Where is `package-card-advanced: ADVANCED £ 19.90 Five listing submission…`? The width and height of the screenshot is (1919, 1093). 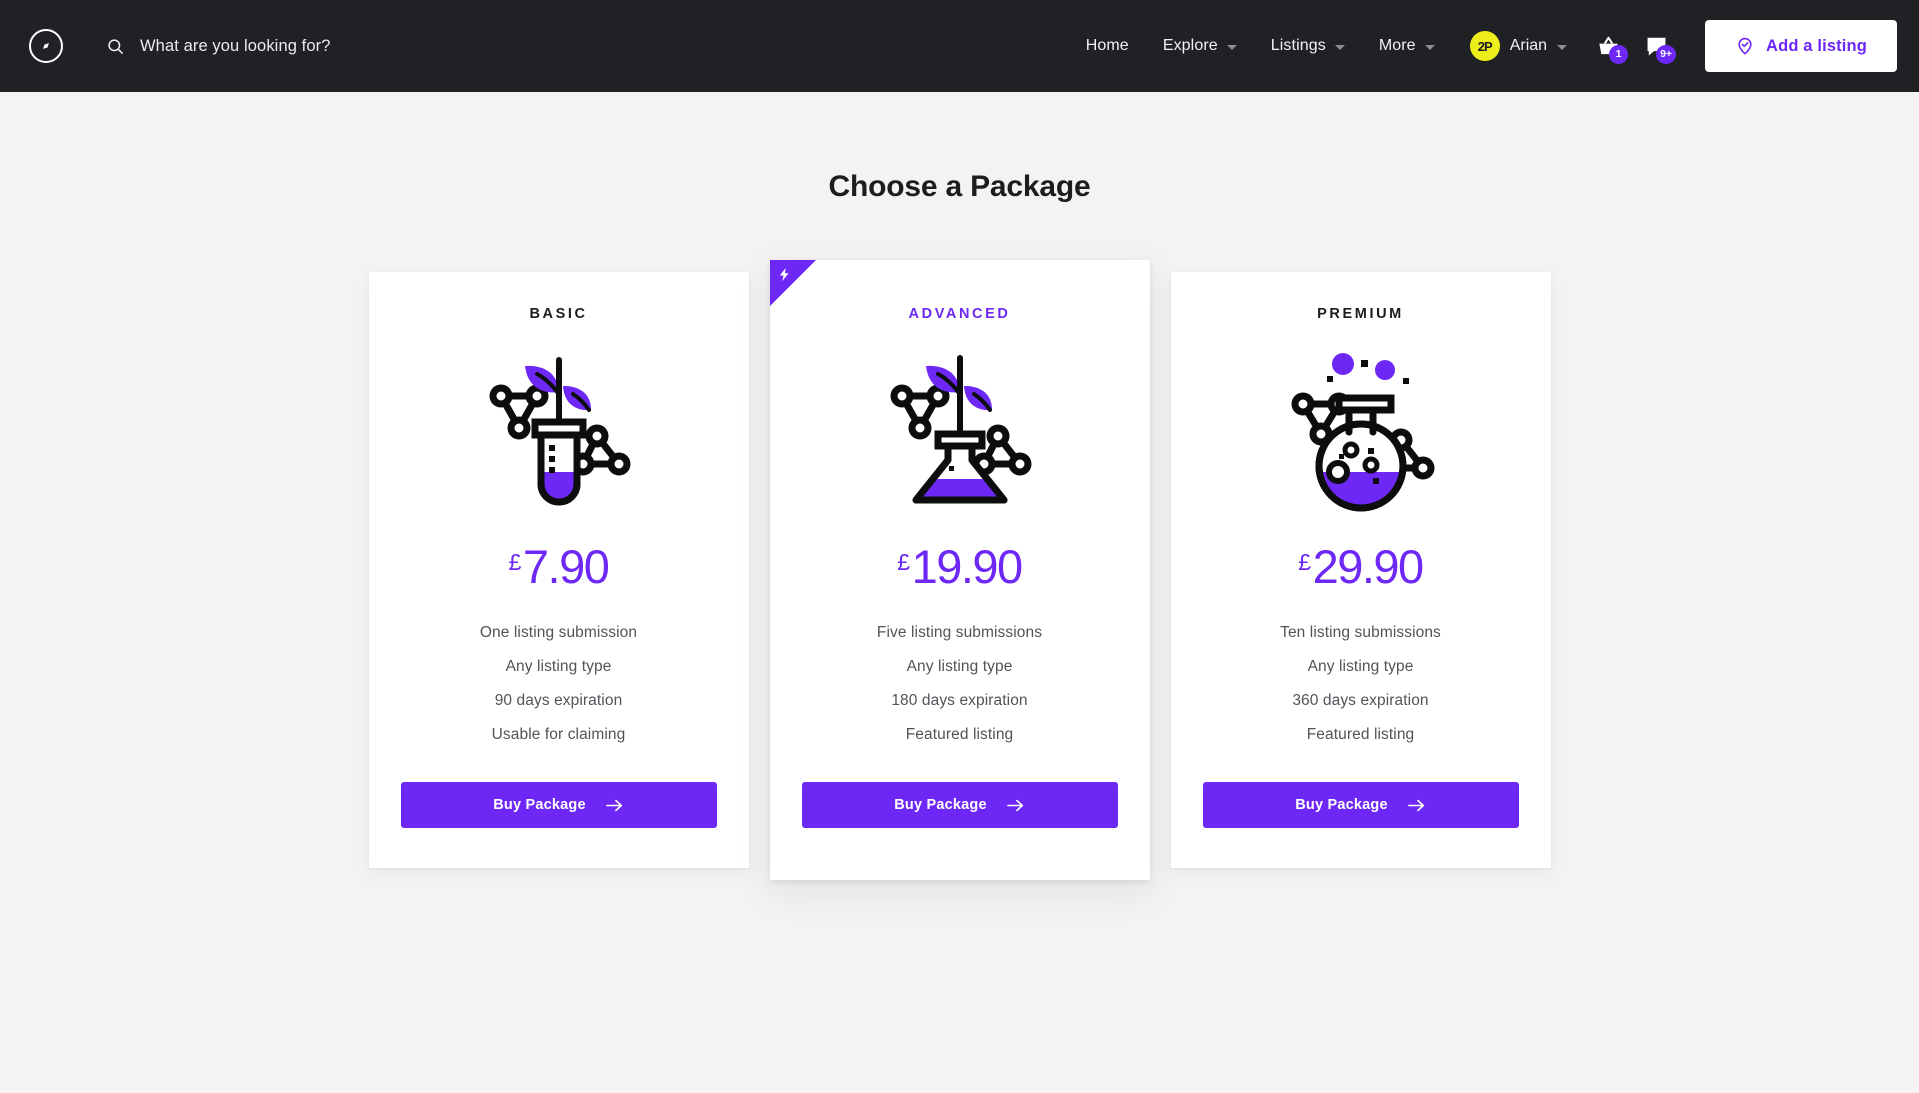 package-card-advanced: ADVANCED £ 19.90 Five listing submission… is located at coordinates (959, 570).